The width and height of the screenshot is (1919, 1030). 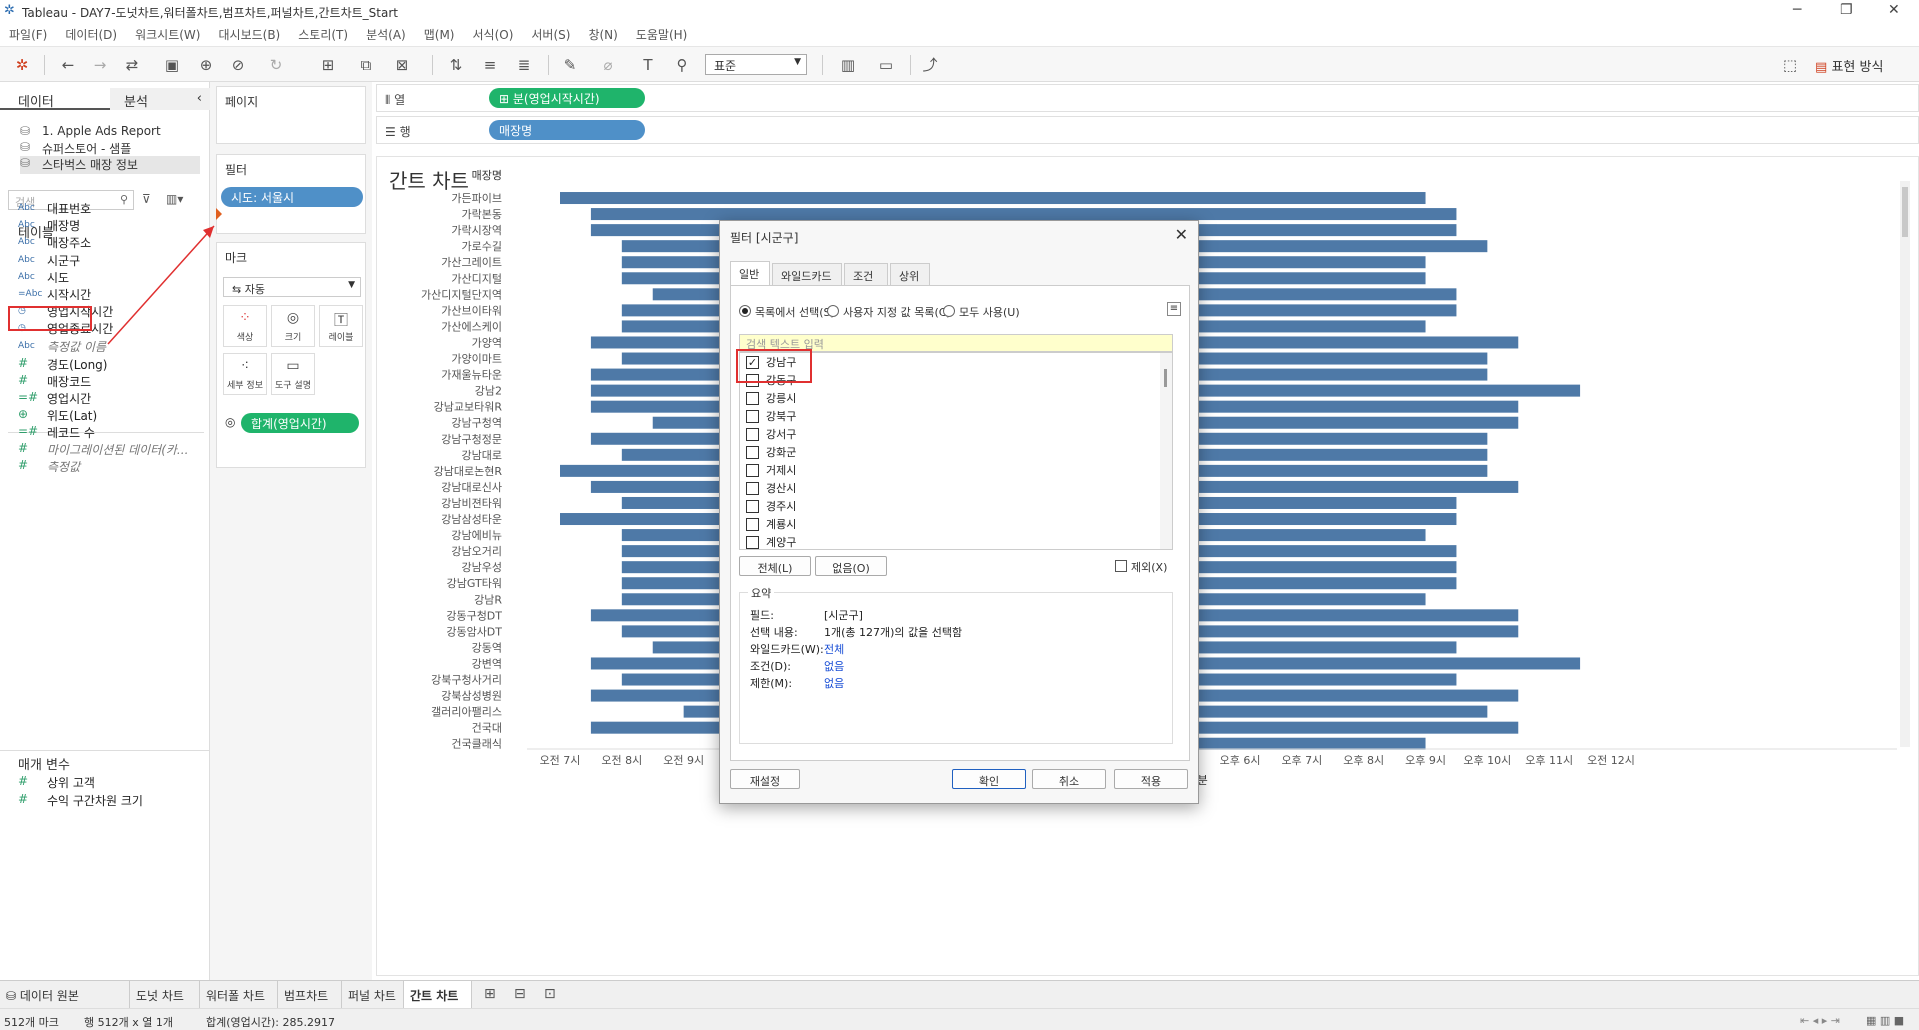 I want to click on show-labels-icon: T, so click(x=648, y=65).